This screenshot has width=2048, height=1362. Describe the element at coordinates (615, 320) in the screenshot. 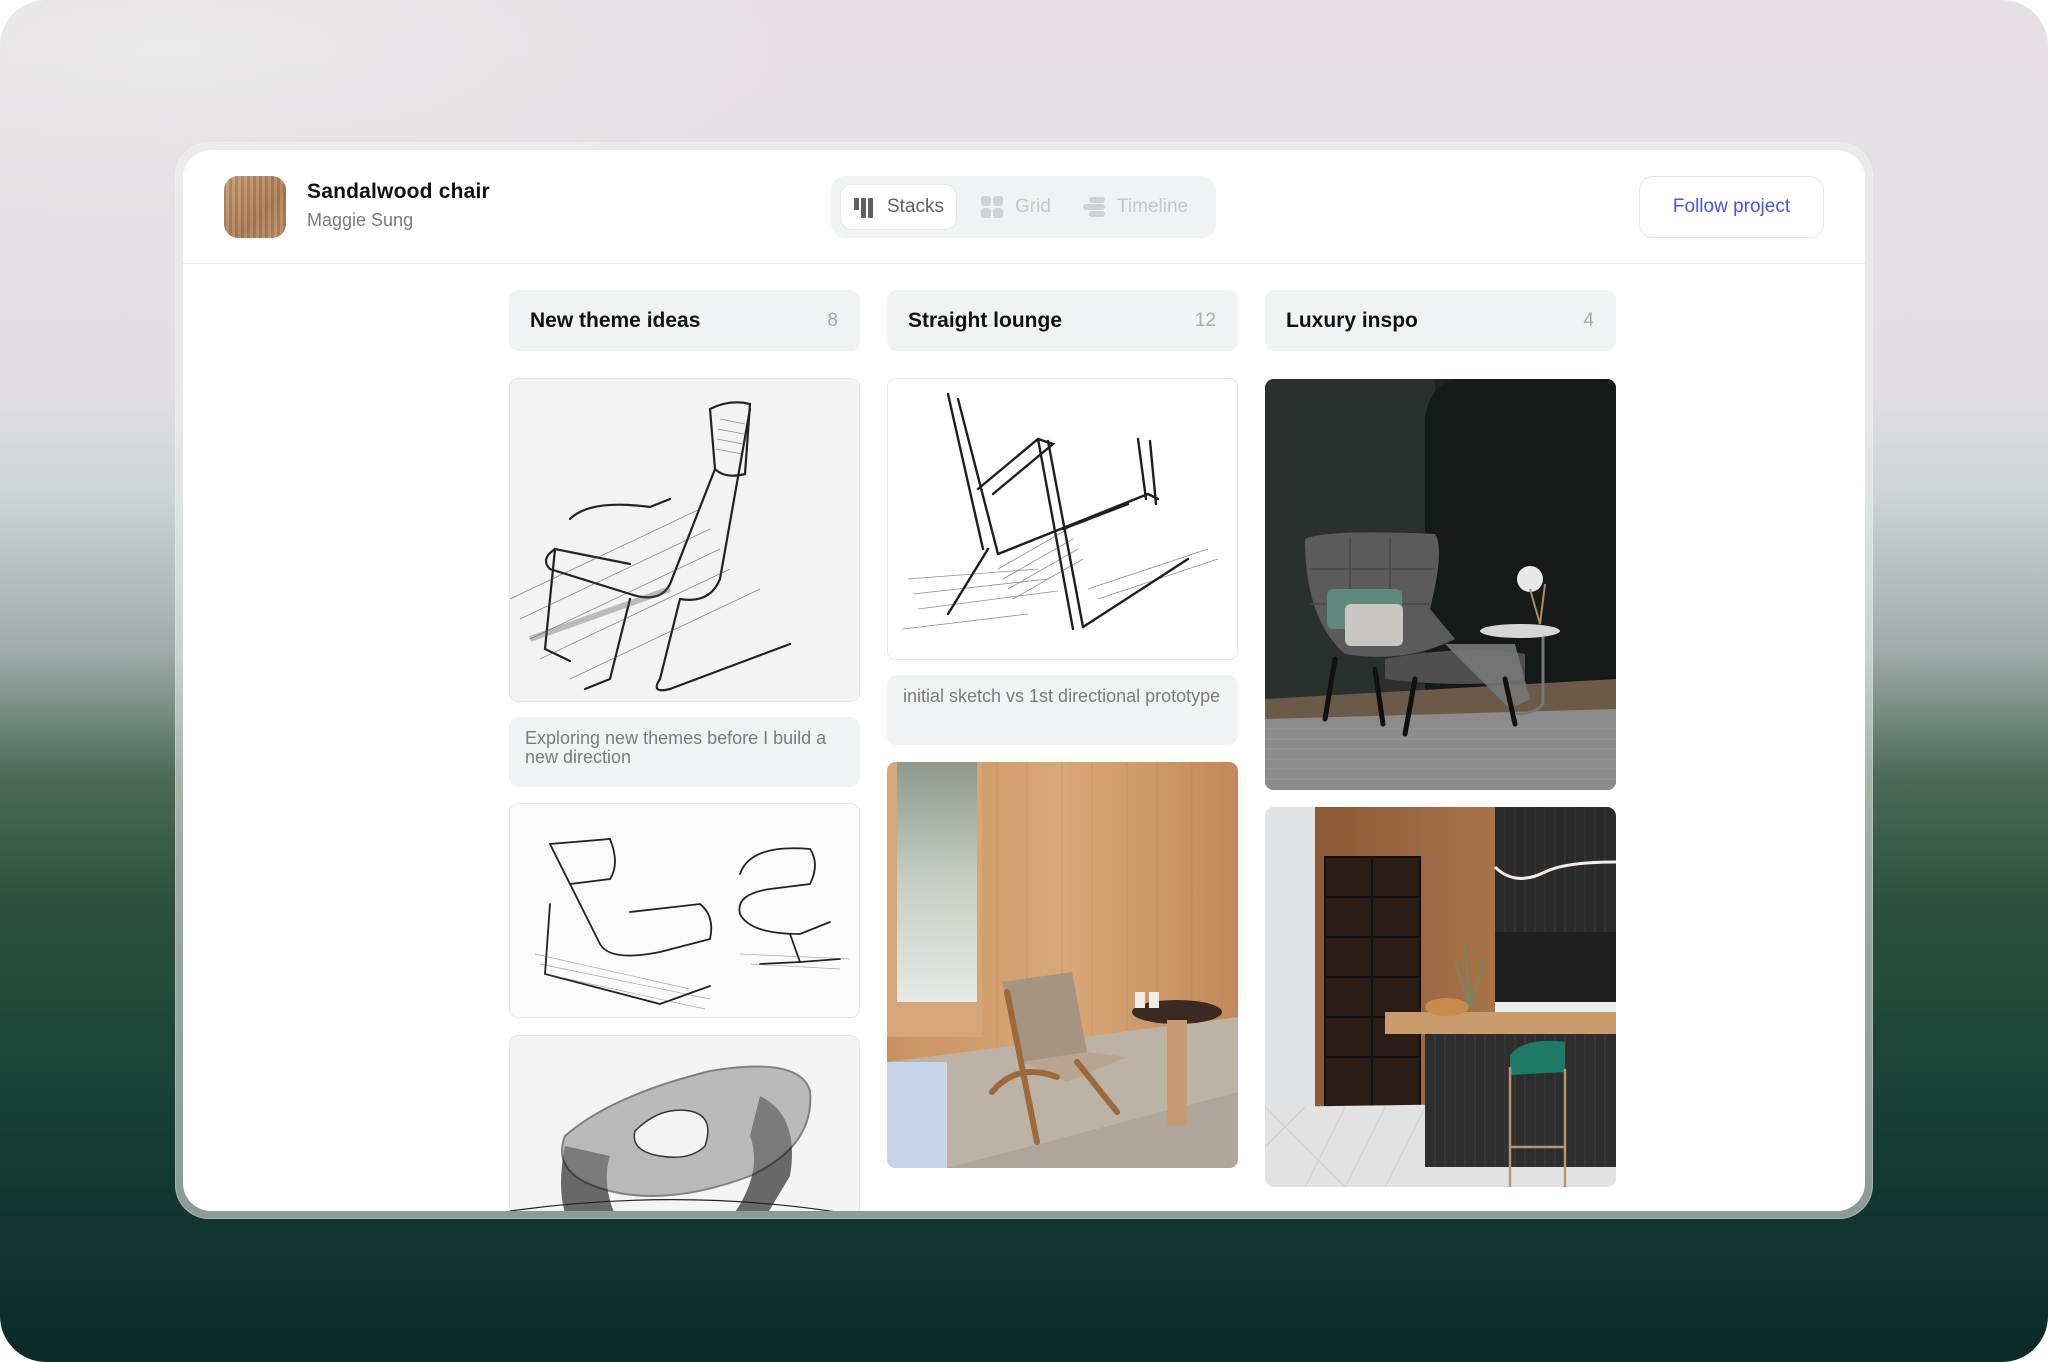

I see `stack-title: New theme ideas` at that location.